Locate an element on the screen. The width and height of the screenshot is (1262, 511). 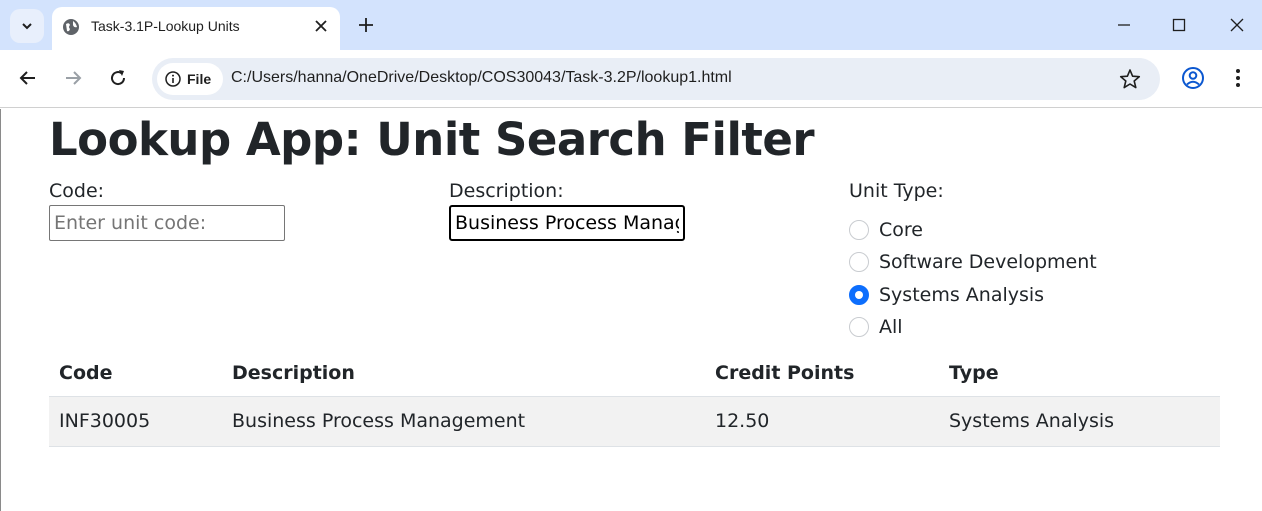
reload-icon is located at coordinates (118, 78).